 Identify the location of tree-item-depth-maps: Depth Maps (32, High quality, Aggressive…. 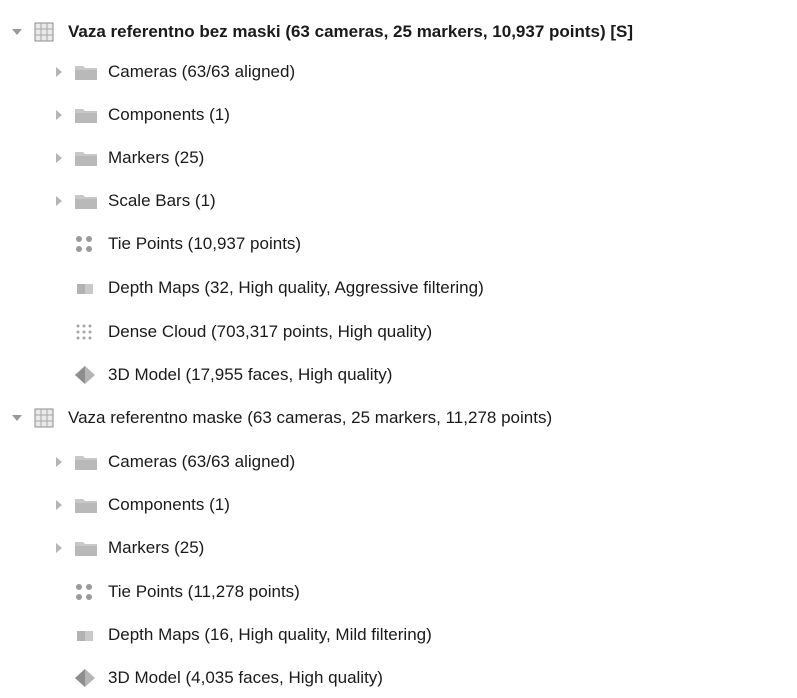
(270, 288).